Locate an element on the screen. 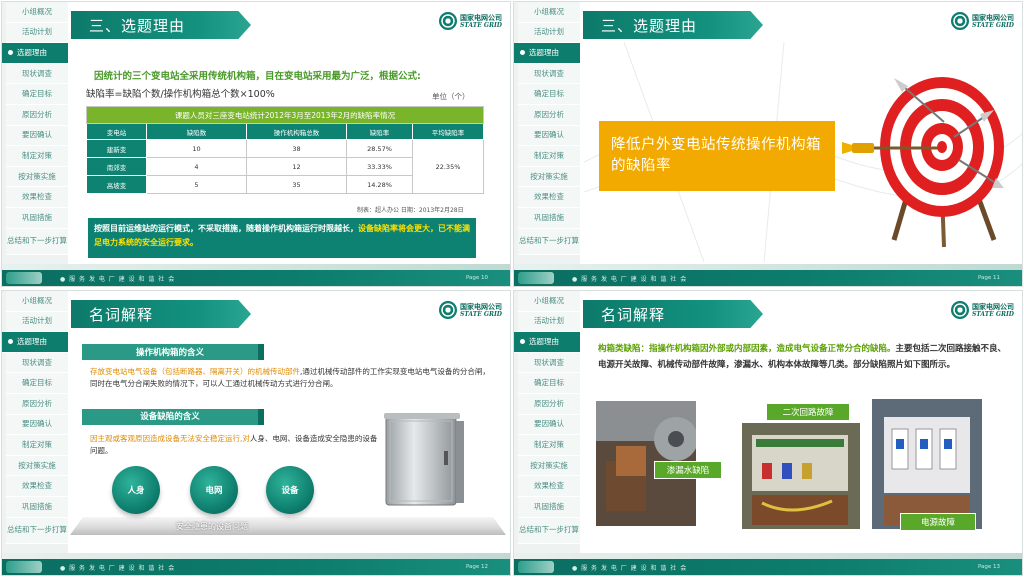 Image resolution: width=1024 pixels, height=577 pixels. table-header: 平均缺陷率 is located at coordinates (448, 131).